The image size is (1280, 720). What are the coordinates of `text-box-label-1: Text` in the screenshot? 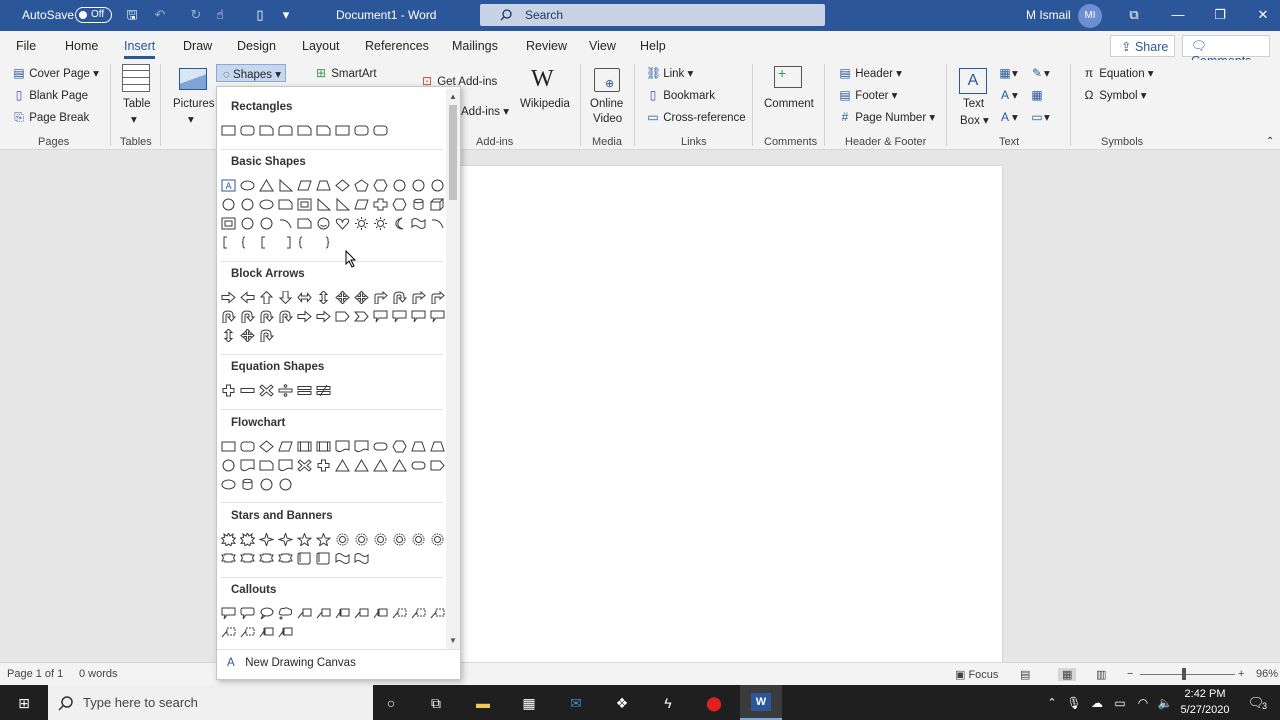 It's located at (973, 104).